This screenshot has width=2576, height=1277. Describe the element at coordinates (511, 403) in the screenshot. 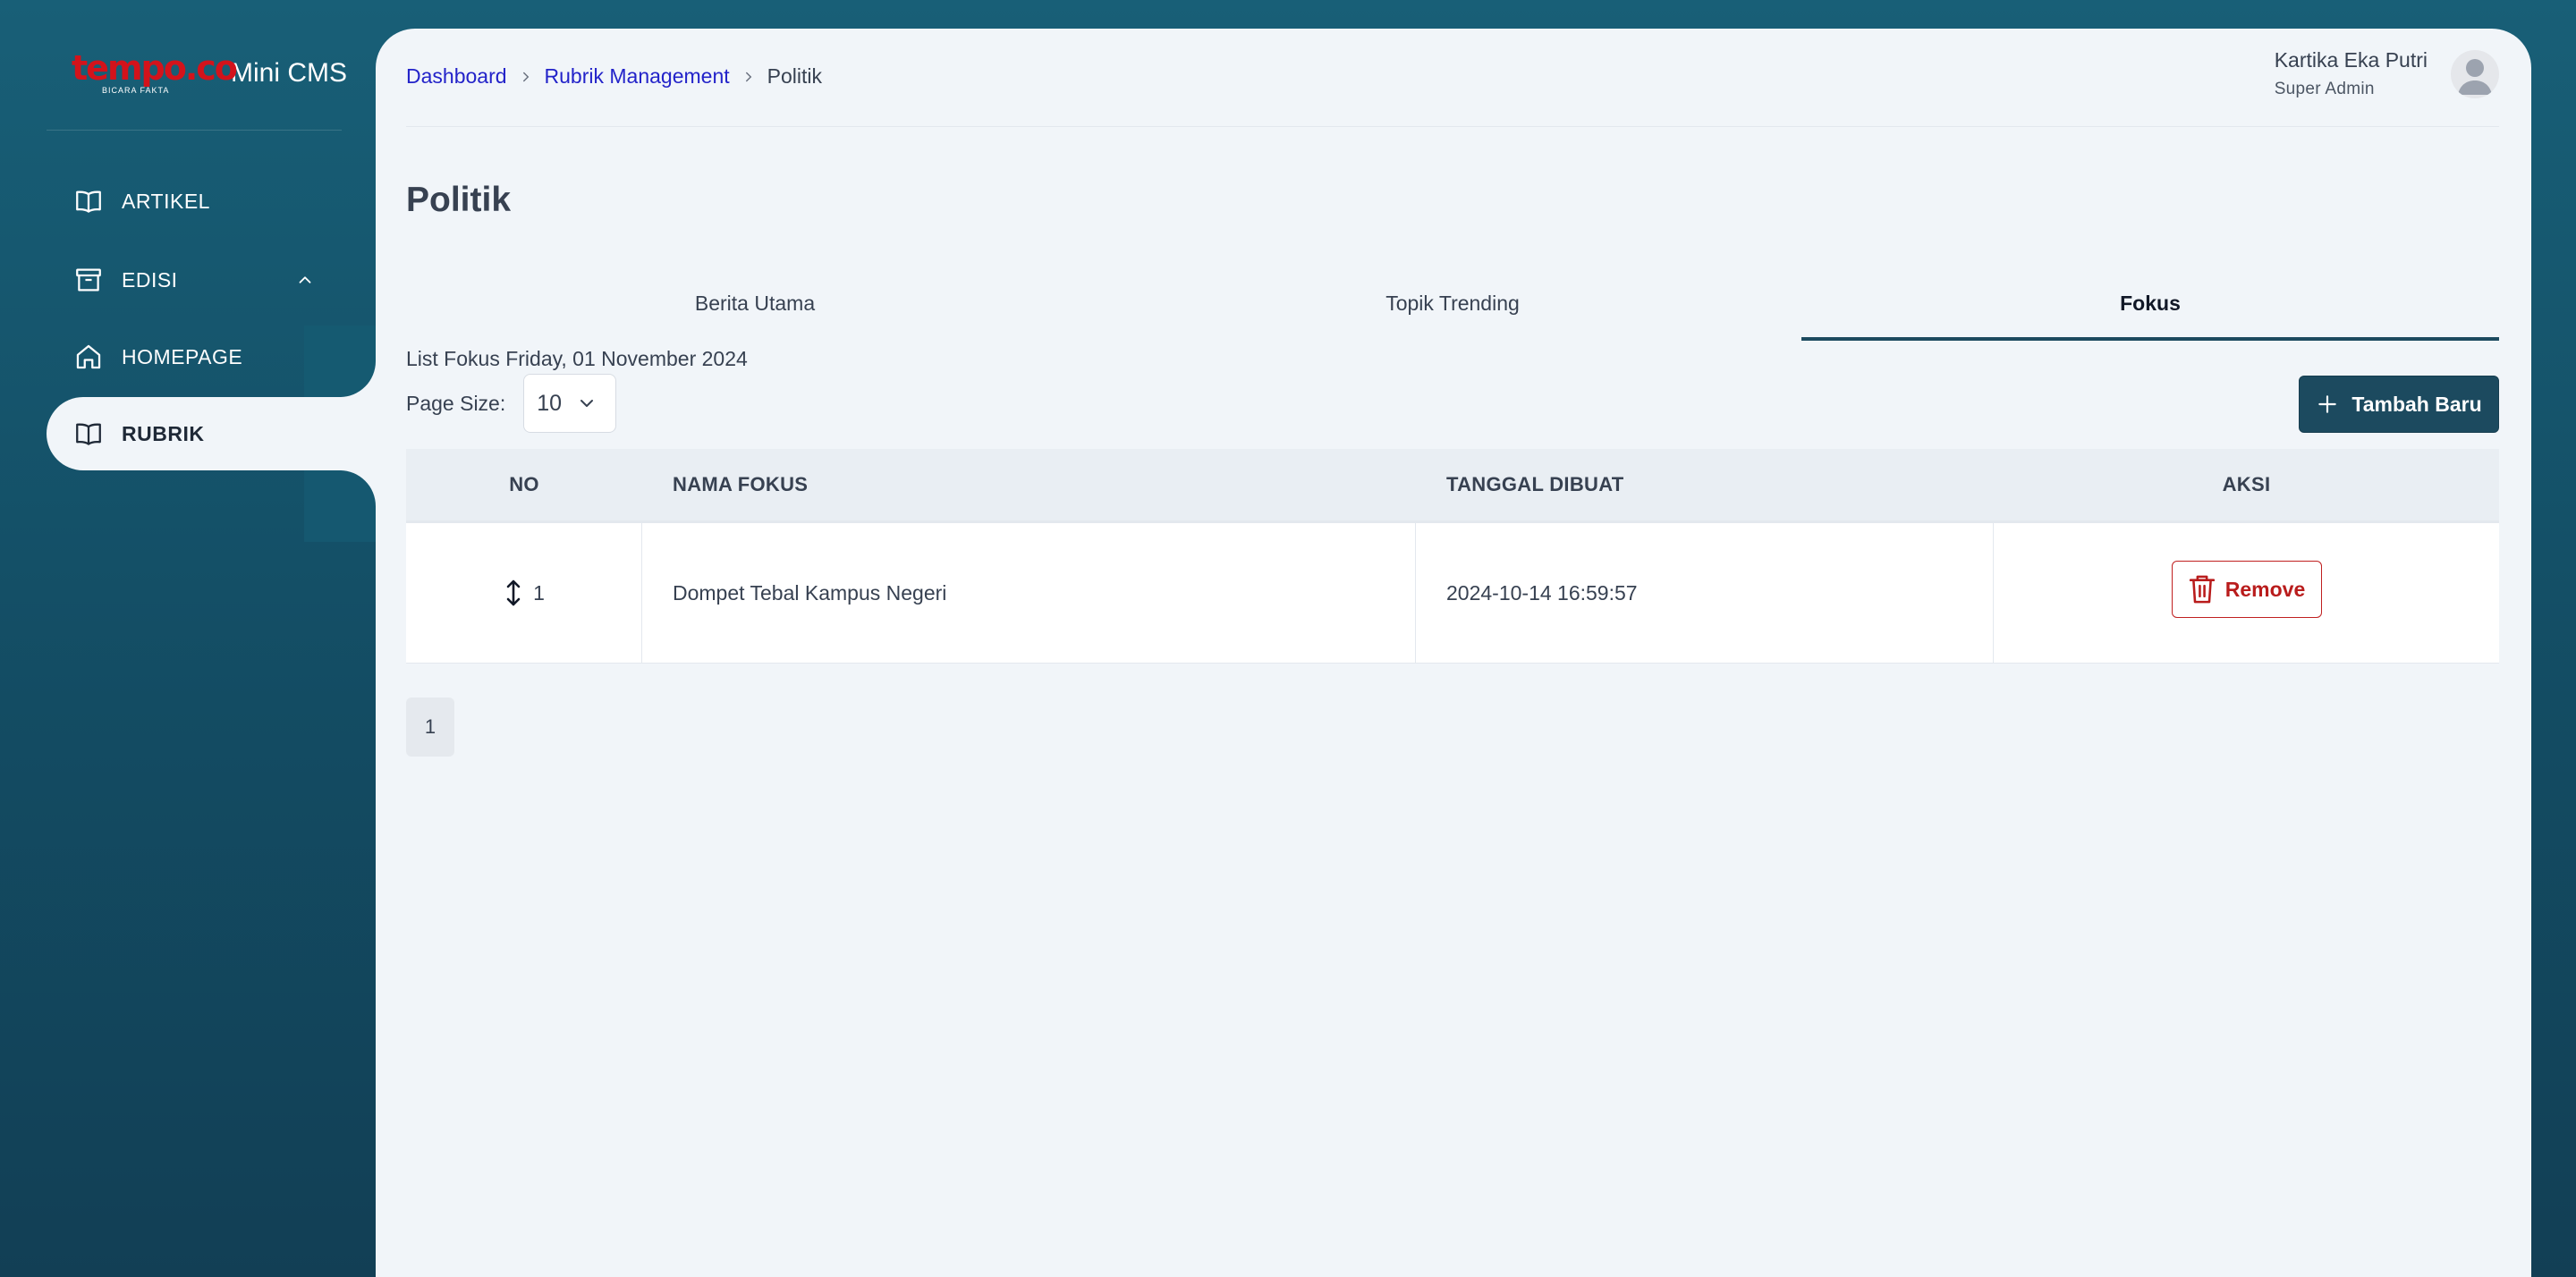

I see `page-size-control: Page Size: 10` at that location.